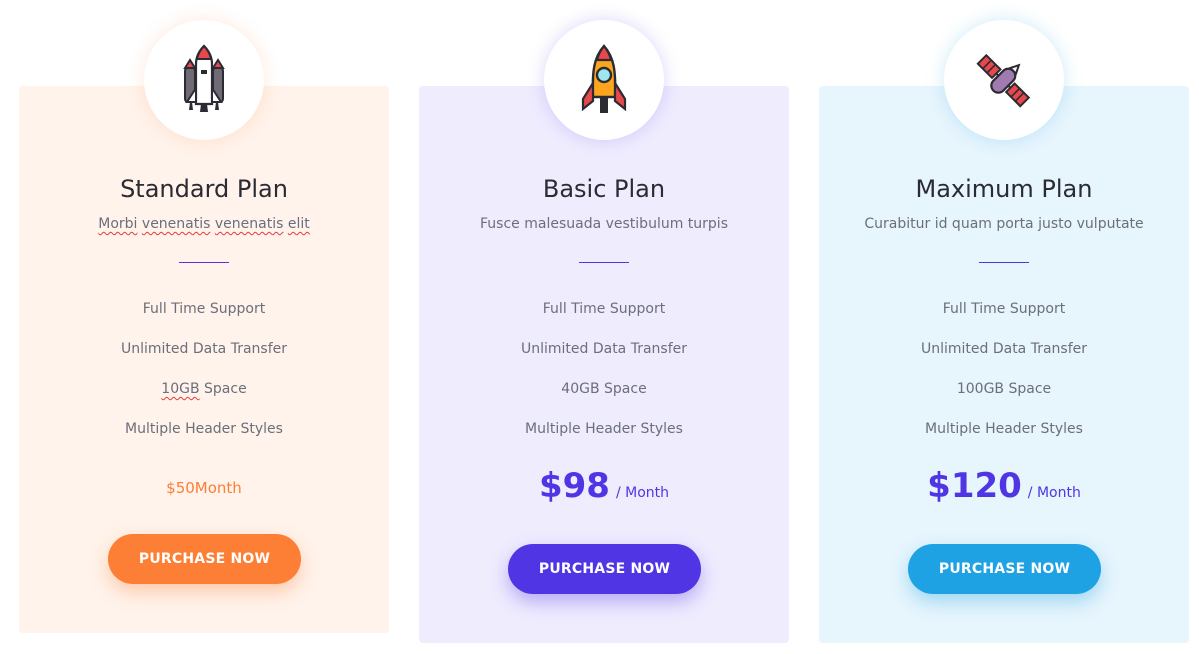 The height and width of the screenshot is (654, 1199). What do you see at coordinates (180, 389) in the screenshot?
I see `storage-amount: 10GB` at bounding box center [180, 389].